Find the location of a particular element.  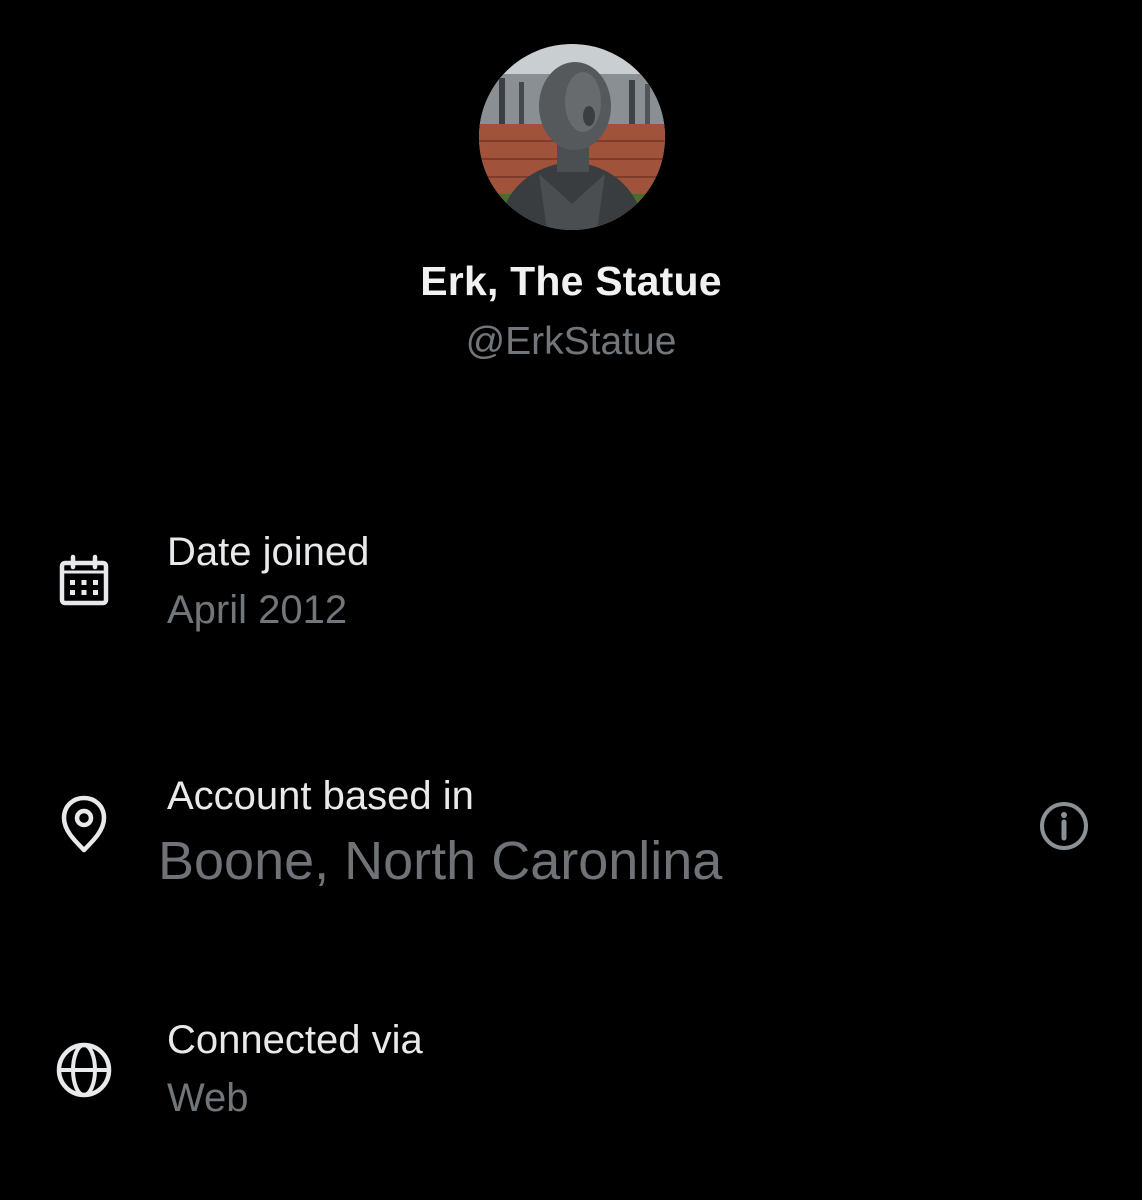

info-icon is located at coordinates (1064, 826).